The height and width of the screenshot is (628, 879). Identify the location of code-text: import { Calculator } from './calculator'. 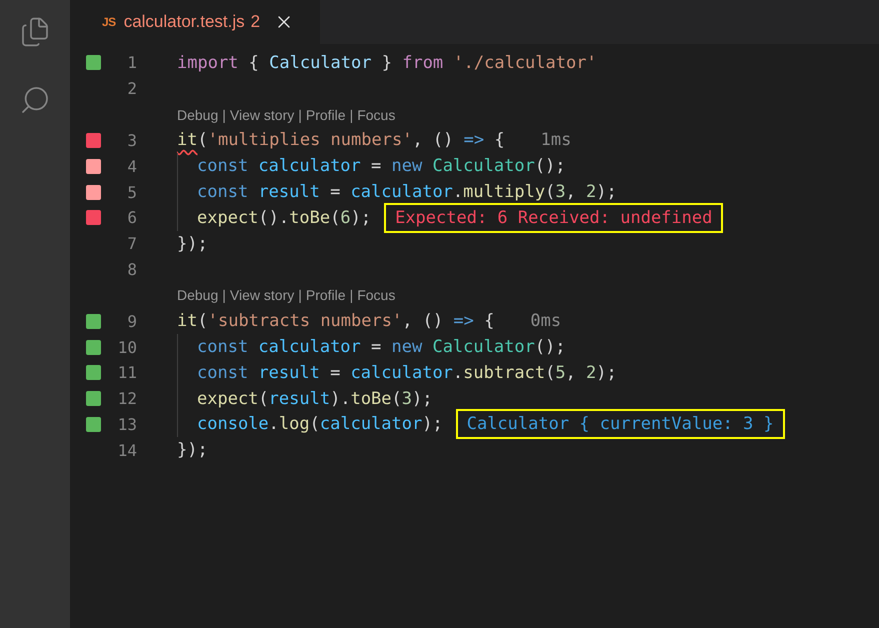
(387, 62).